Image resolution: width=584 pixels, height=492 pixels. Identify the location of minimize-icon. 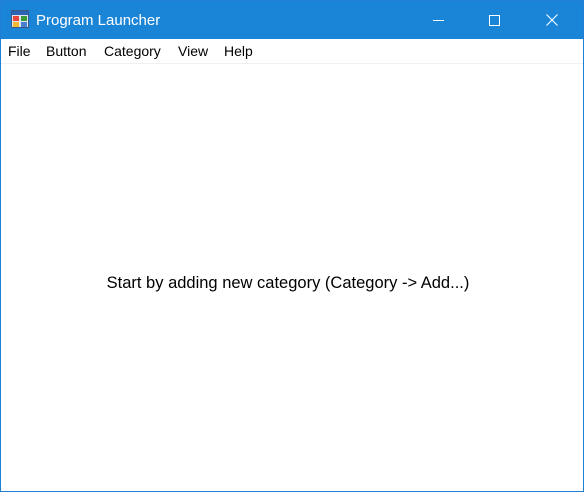
(438, 20).